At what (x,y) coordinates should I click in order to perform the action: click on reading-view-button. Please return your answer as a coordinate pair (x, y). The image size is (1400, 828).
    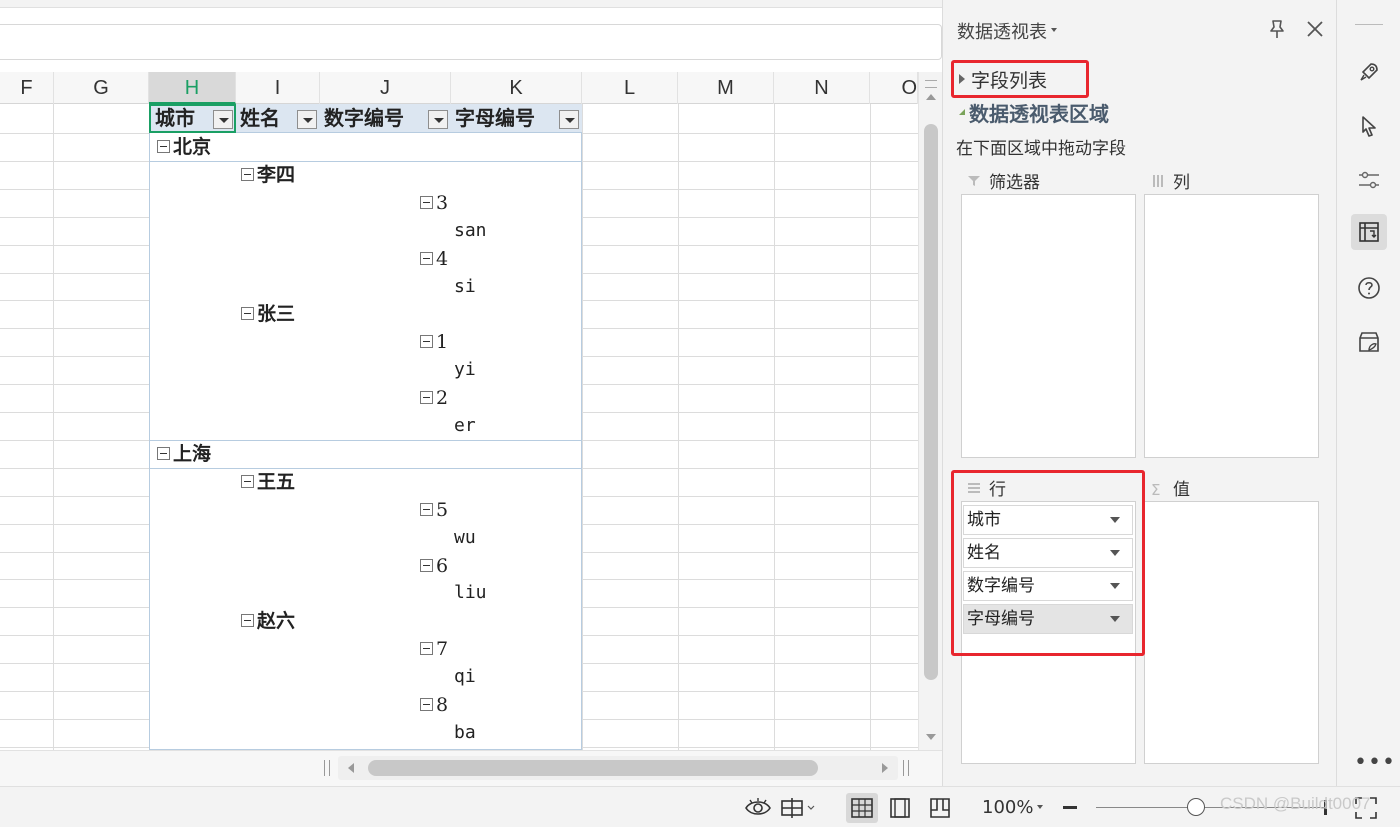
    Looking at the image, I should click on (940, 808).